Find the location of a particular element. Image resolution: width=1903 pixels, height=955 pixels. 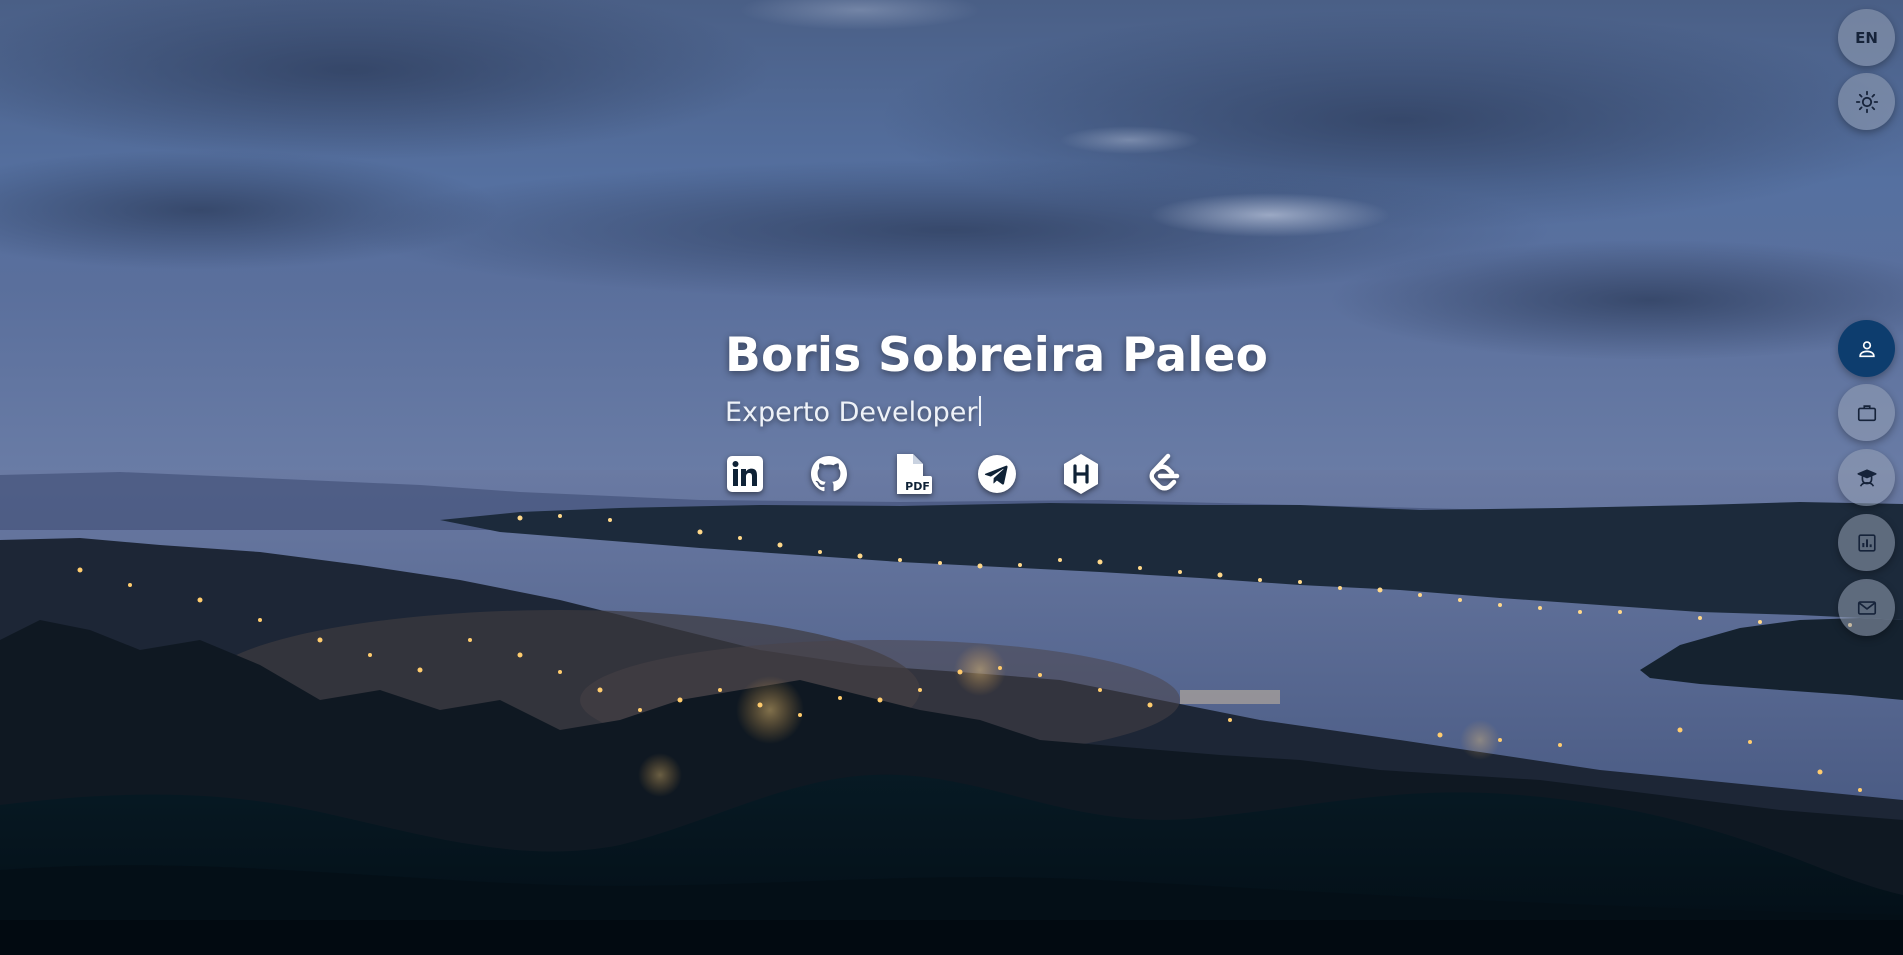

pdf-file-icon: PDF is located at coordinates (913, 474).